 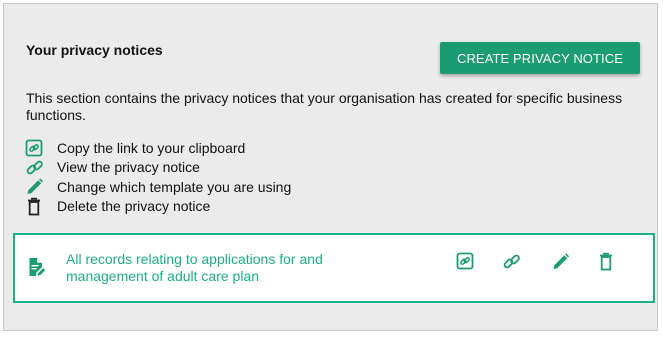 I want to click on legend-item-change-template: Change which template you are using, so click(x=158, y=187).